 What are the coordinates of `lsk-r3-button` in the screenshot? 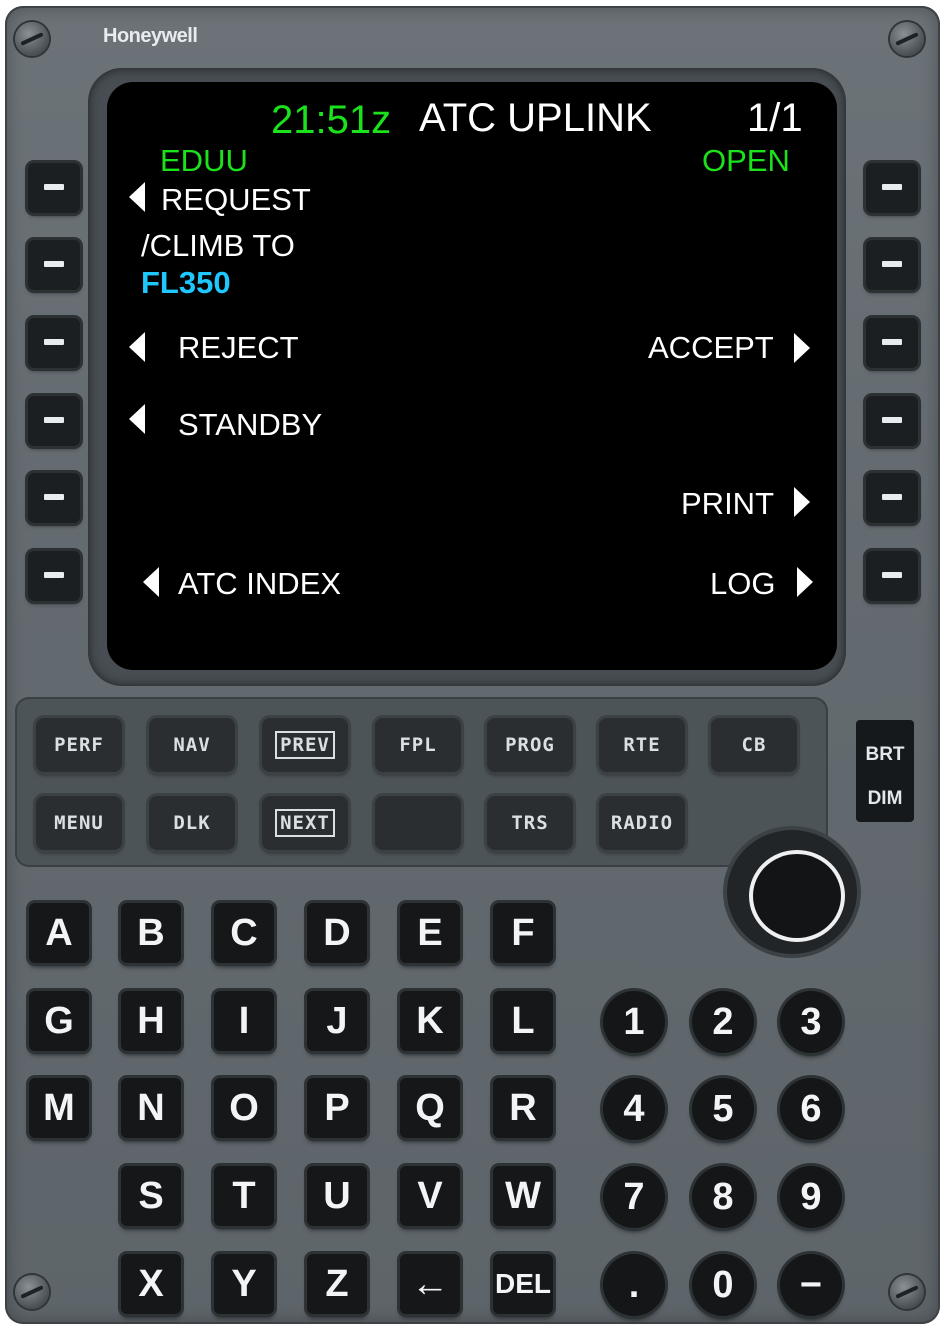 It's located at (892, 343).